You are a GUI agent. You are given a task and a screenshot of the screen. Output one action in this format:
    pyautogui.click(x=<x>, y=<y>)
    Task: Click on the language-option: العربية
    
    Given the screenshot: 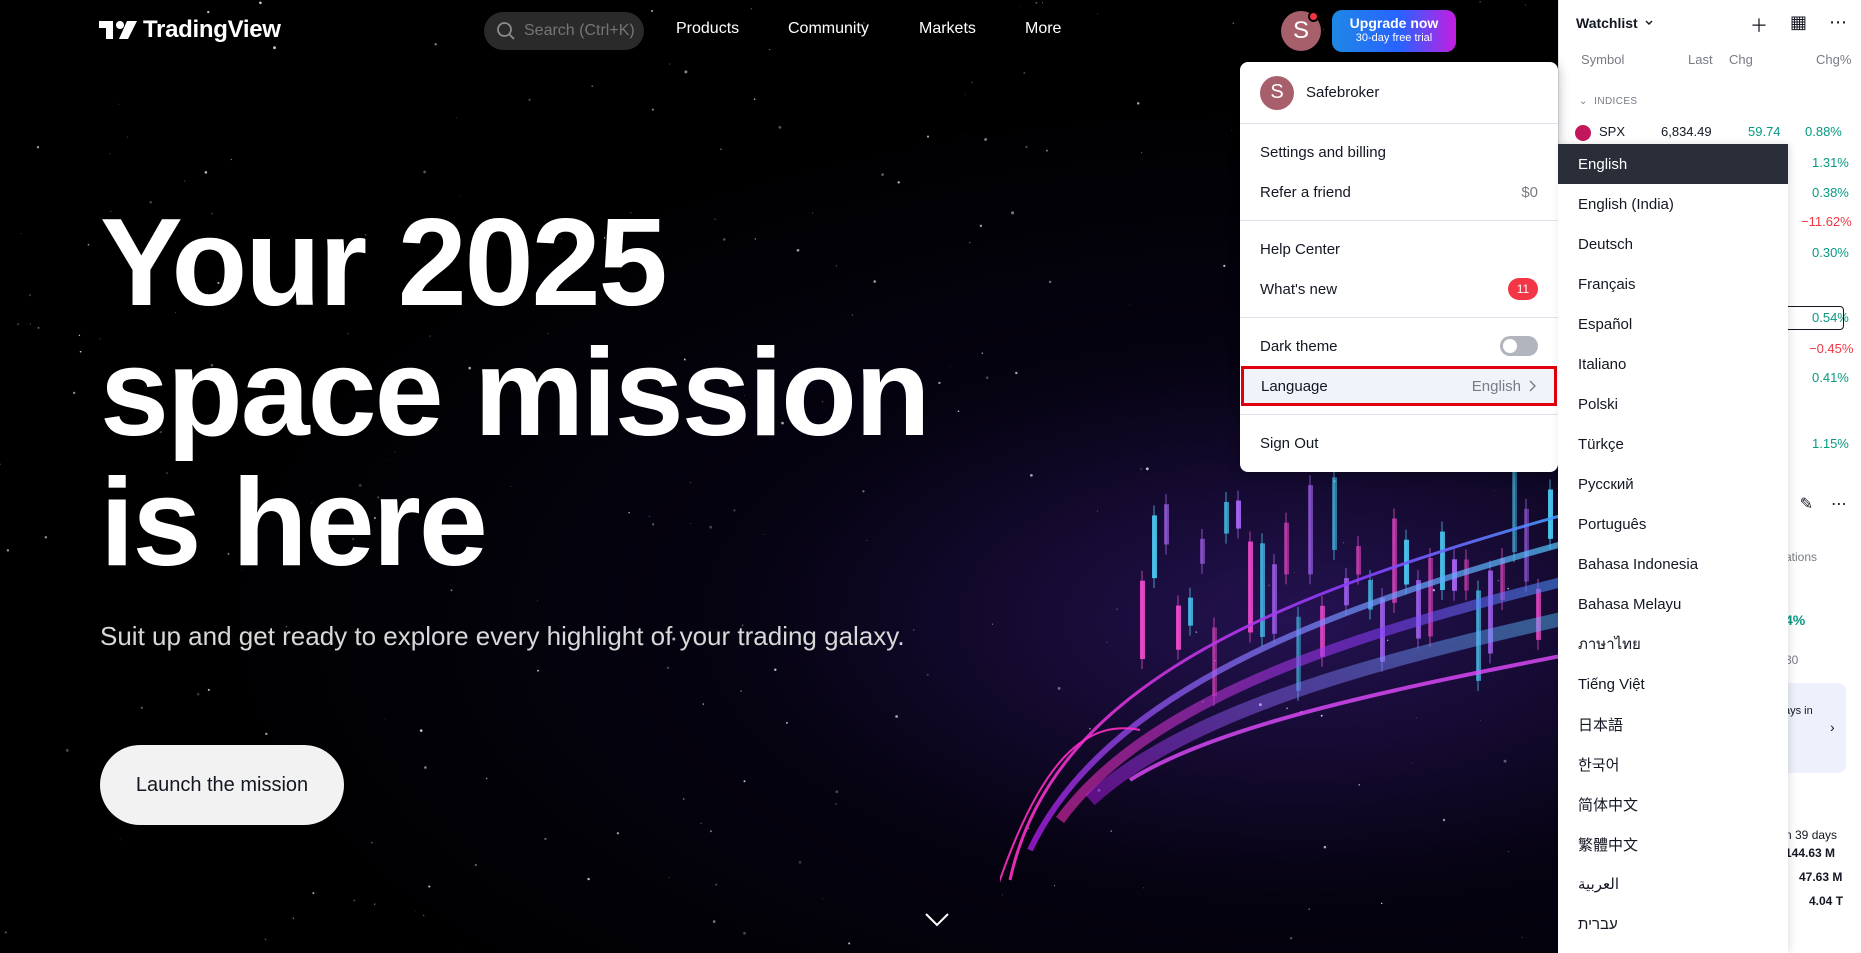 What is the action you would take?
    pyautogui.click(x=1673, y=884)
    